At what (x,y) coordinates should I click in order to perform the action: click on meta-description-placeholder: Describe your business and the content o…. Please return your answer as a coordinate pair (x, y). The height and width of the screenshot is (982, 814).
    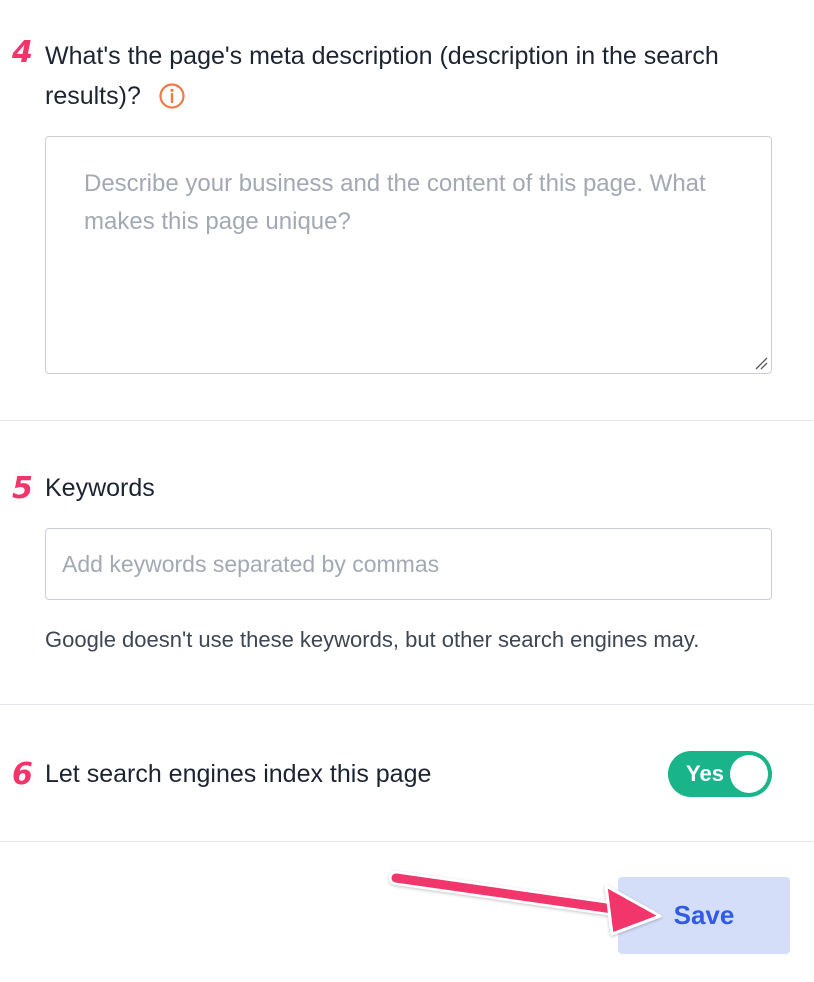
    Looking at the image, I should click on (408, 203).